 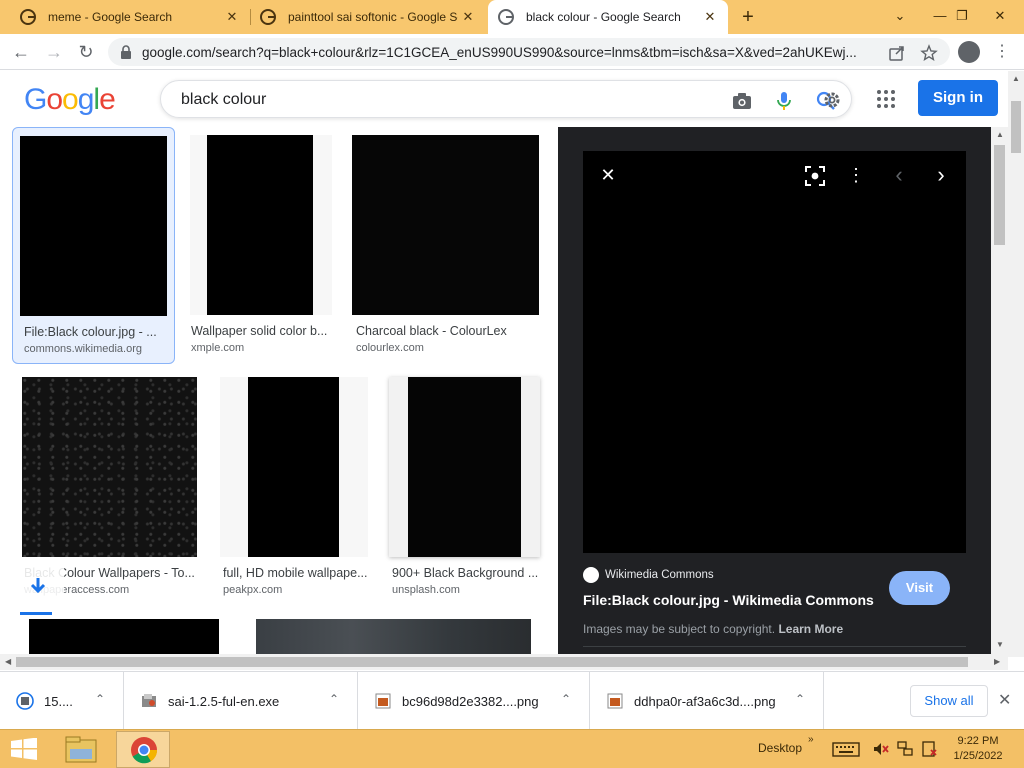 I want to click on microphone-icon, so click(x=784, y=101).